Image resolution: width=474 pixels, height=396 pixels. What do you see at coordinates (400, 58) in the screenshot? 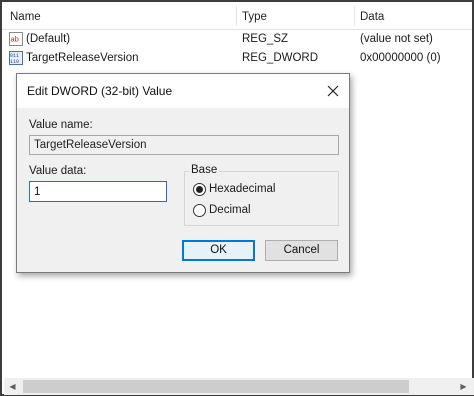
I see `value-data: 0x00000000 (0)` at bounding box center [400, 58].